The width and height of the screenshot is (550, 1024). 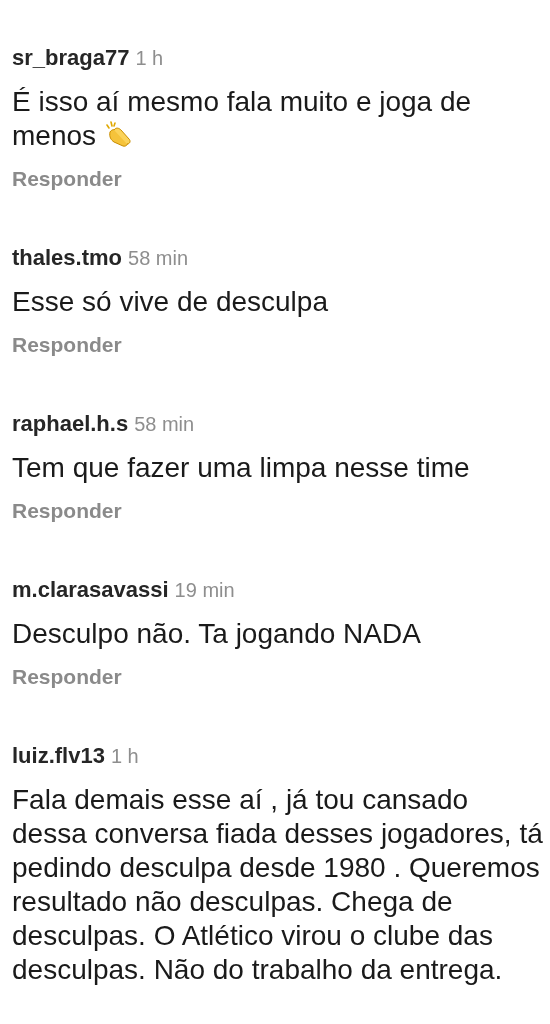 What do you see at coordinates (58, 755) in the screenshot?
I see `username: luiz.flv13` at bounding box center [58, 755].